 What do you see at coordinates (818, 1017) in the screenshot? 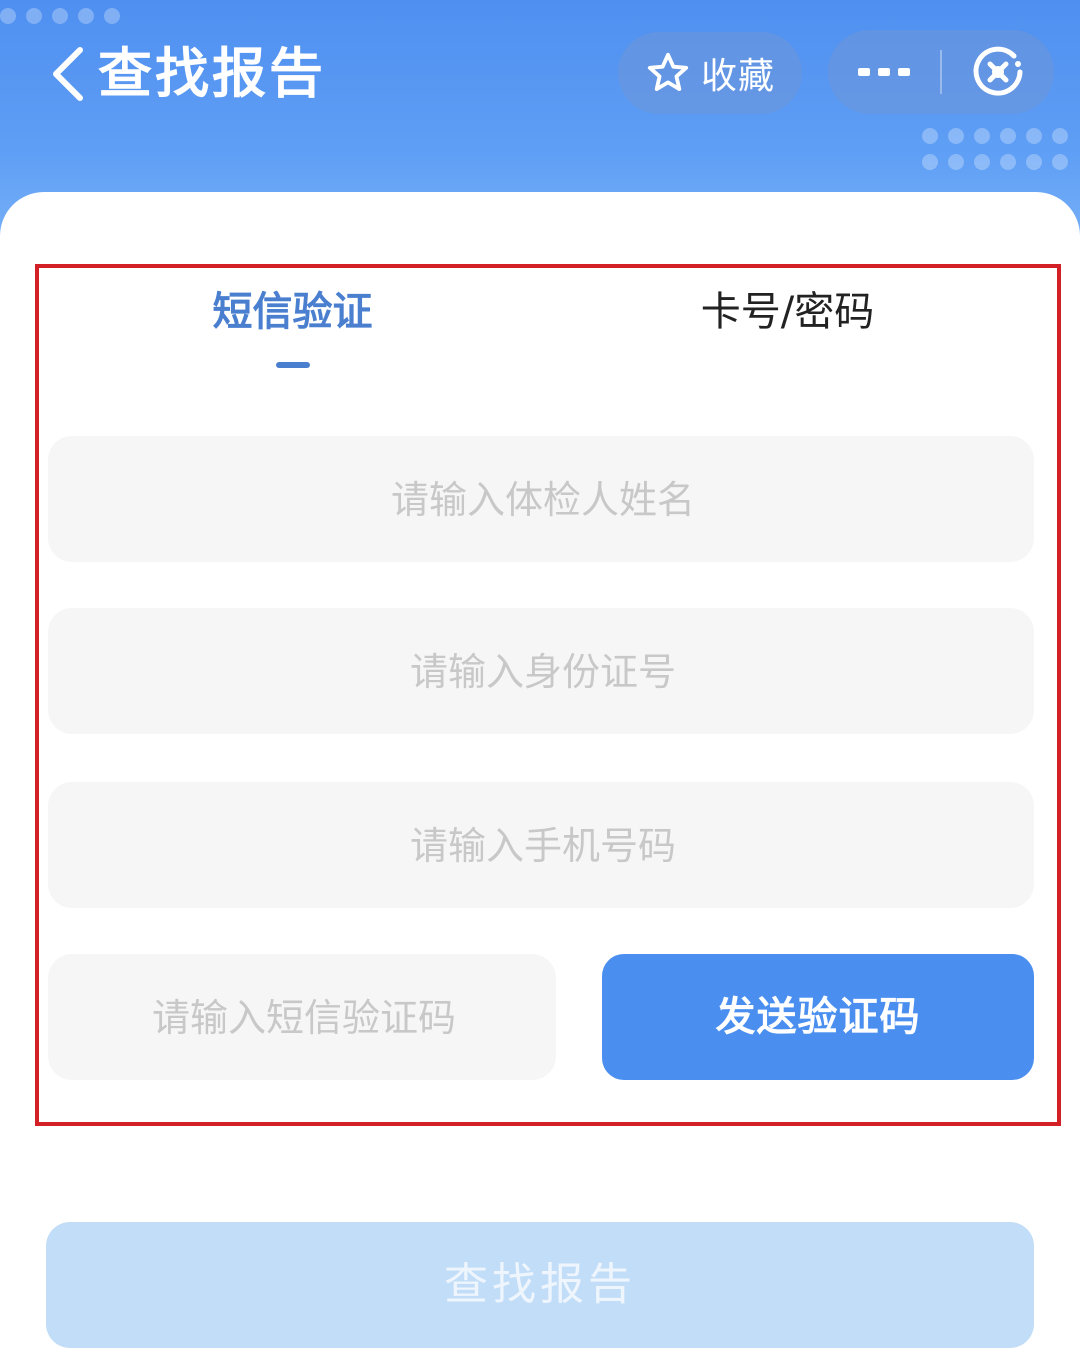
I see `send-code-button: 发送验证码` at bounding box center [818, 1017].